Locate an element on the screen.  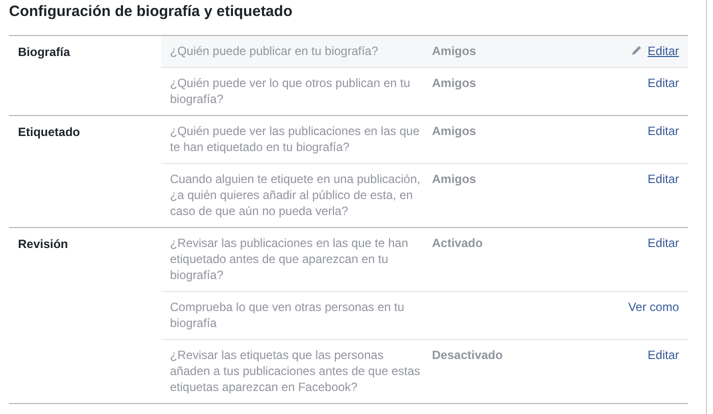
page-title: Configuración de biografía y etiquetado is located at coordinates (151, 12).